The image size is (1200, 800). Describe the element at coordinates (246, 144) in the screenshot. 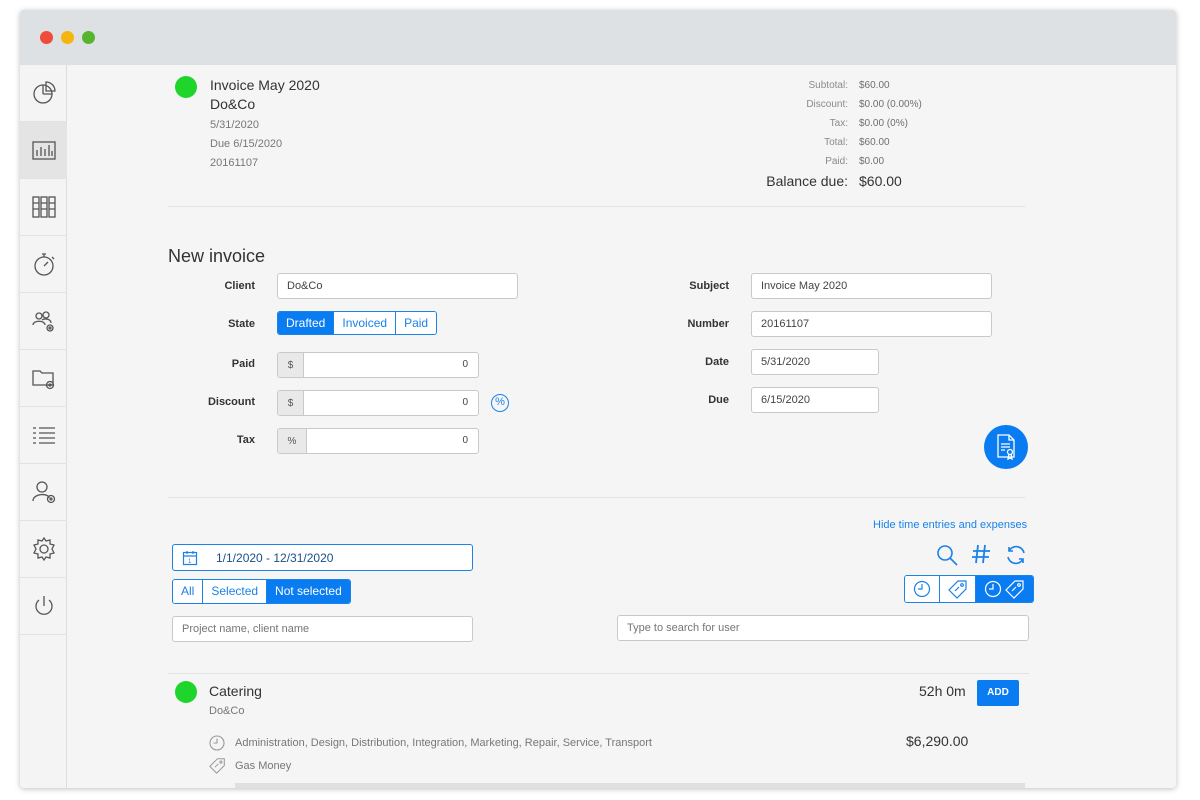

I see `invoice-due-date: Due 6/15/2020` at that location.